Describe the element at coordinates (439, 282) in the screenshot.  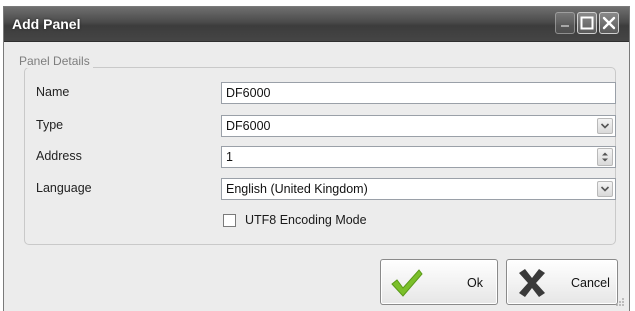
I see `ok-button: Ok` at that location.